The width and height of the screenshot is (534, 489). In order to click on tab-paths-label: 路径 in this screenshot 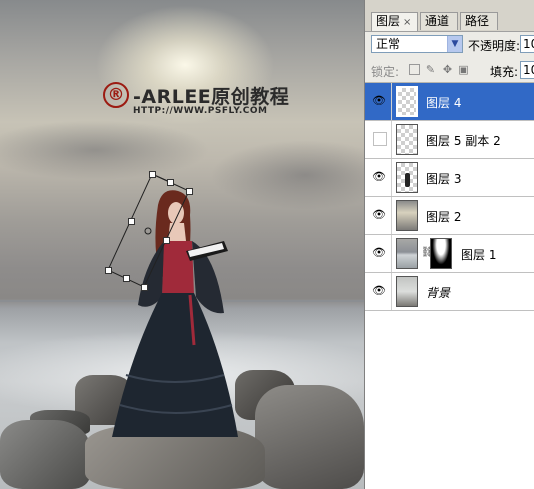, I will do `click(477, 21)`.